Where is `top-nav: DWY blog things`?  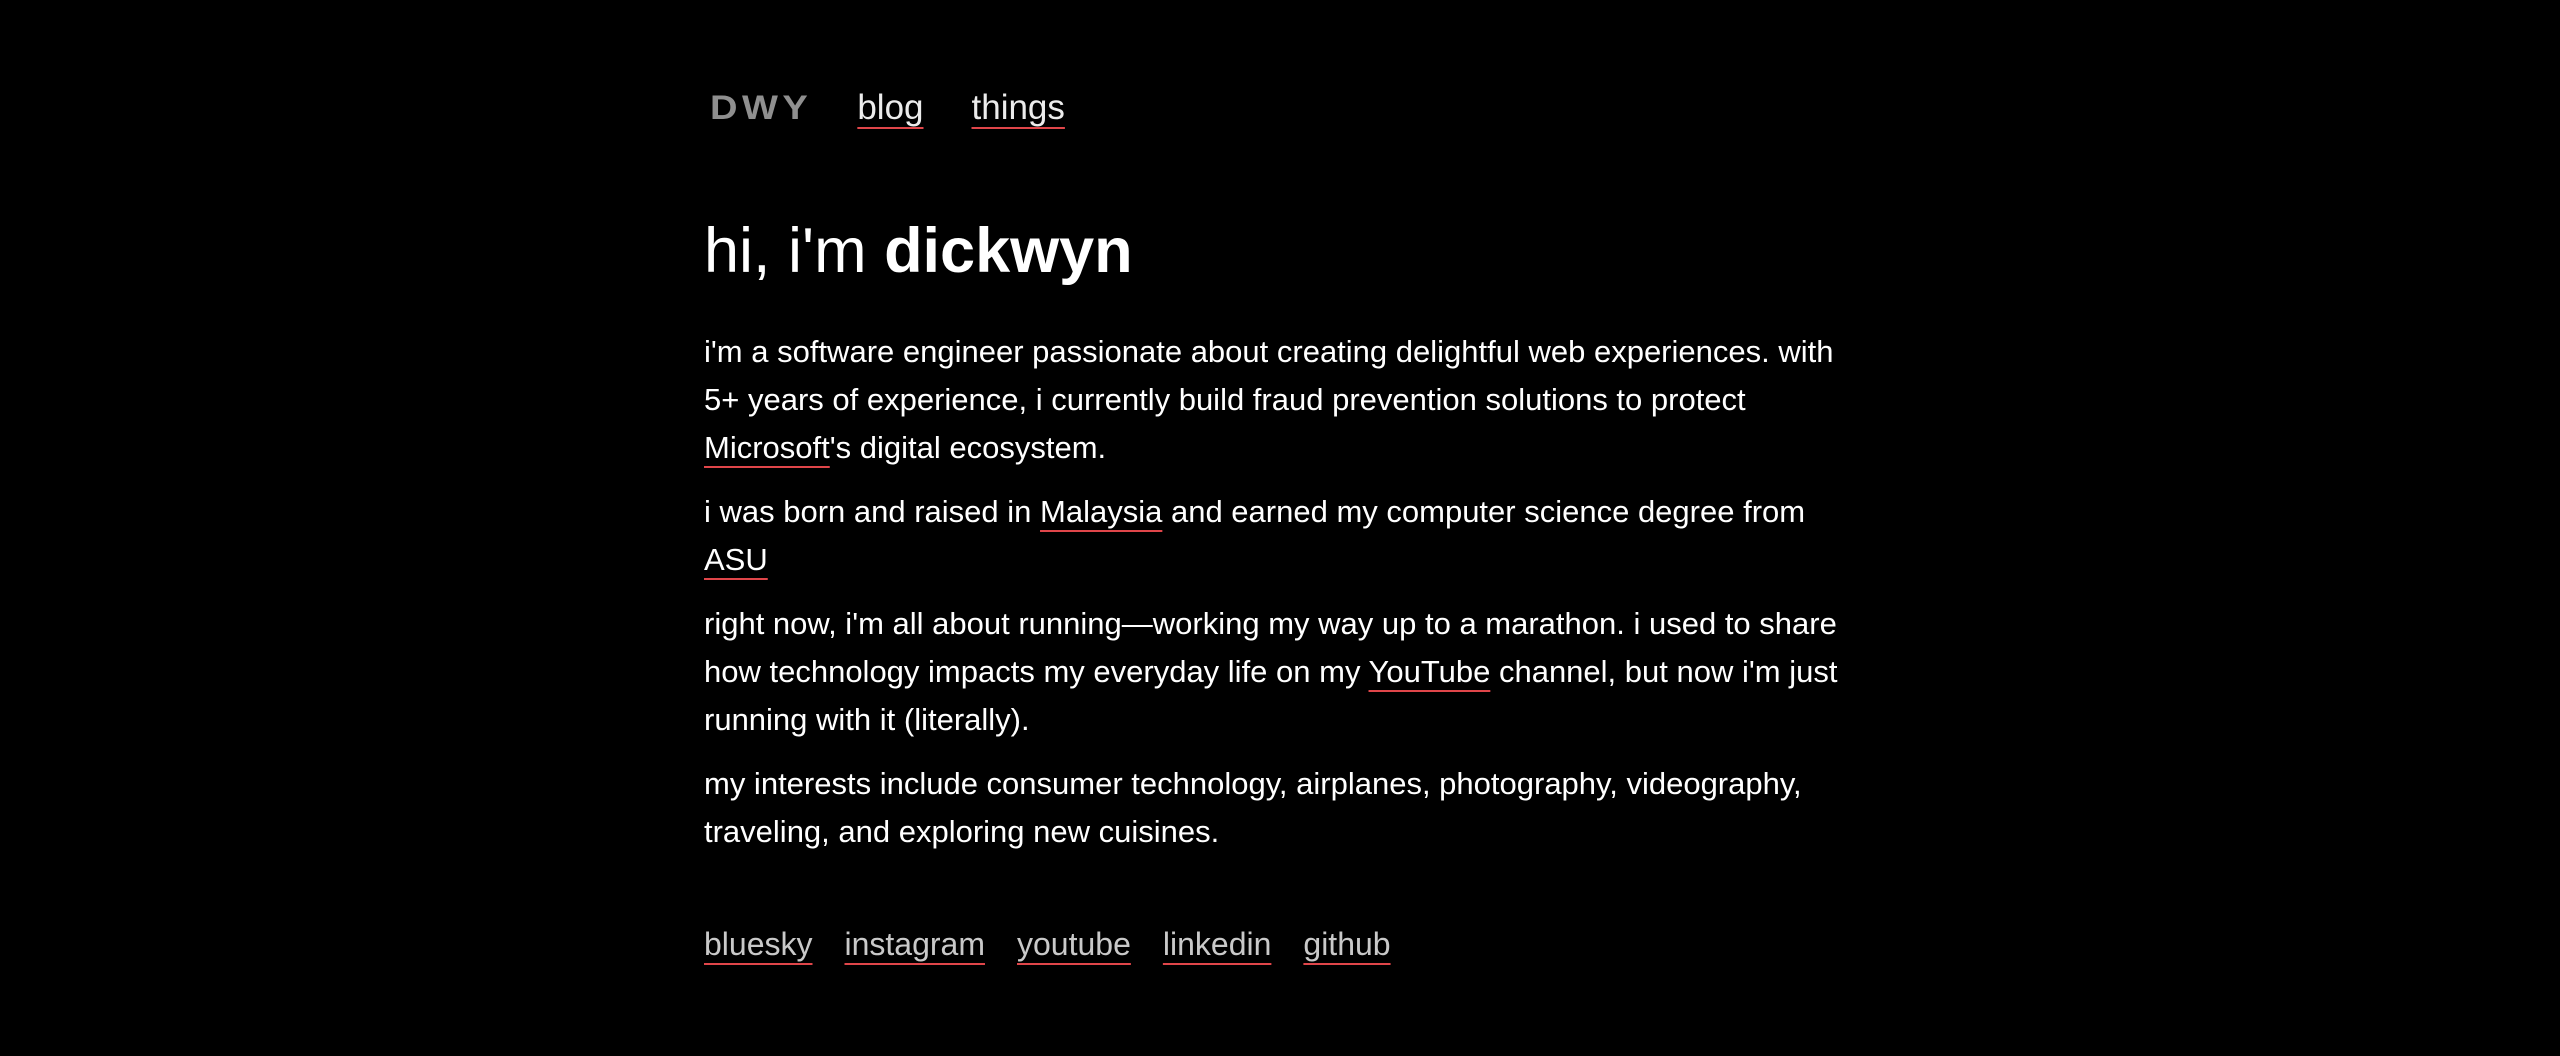 top-nav: DWY blog things is located at coordinates (908, 108).